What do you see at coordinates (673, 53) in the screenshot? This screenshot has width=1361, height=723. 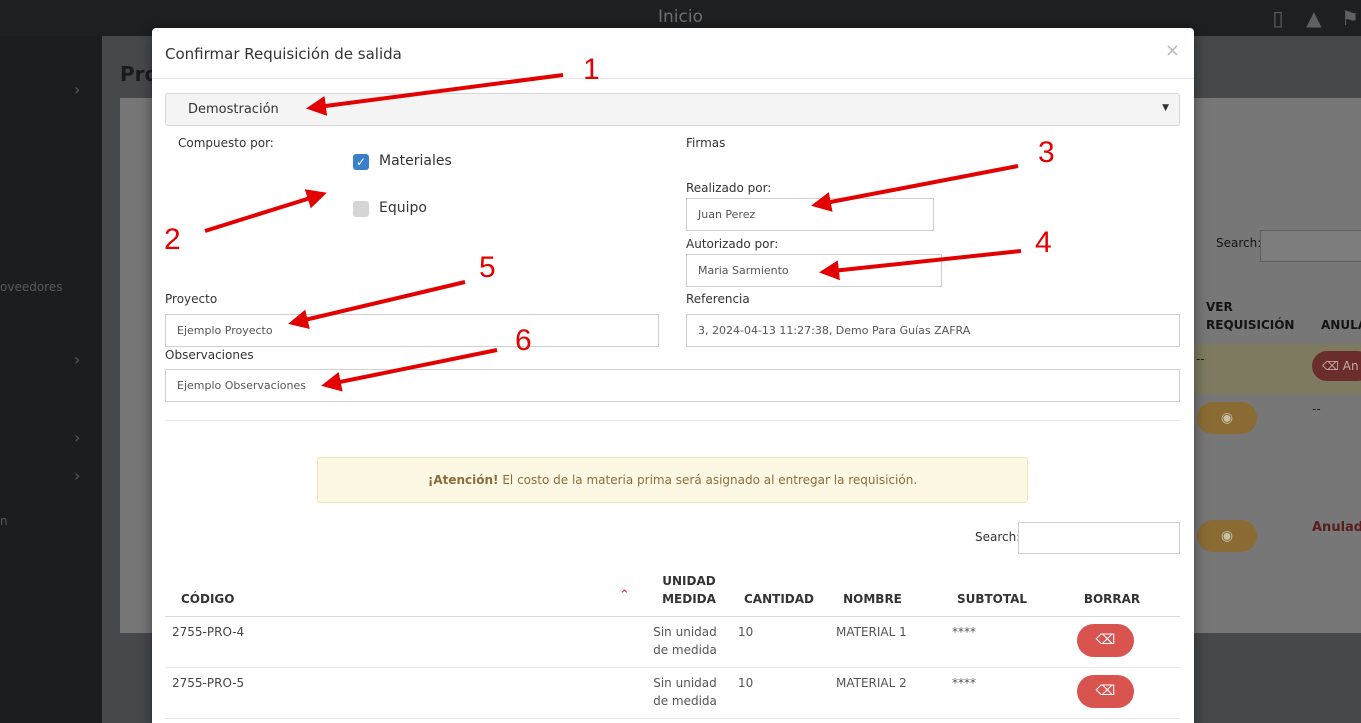 I see `modal-header: Confirmar Requisición de salida ×` at bounding box center [673, 53].